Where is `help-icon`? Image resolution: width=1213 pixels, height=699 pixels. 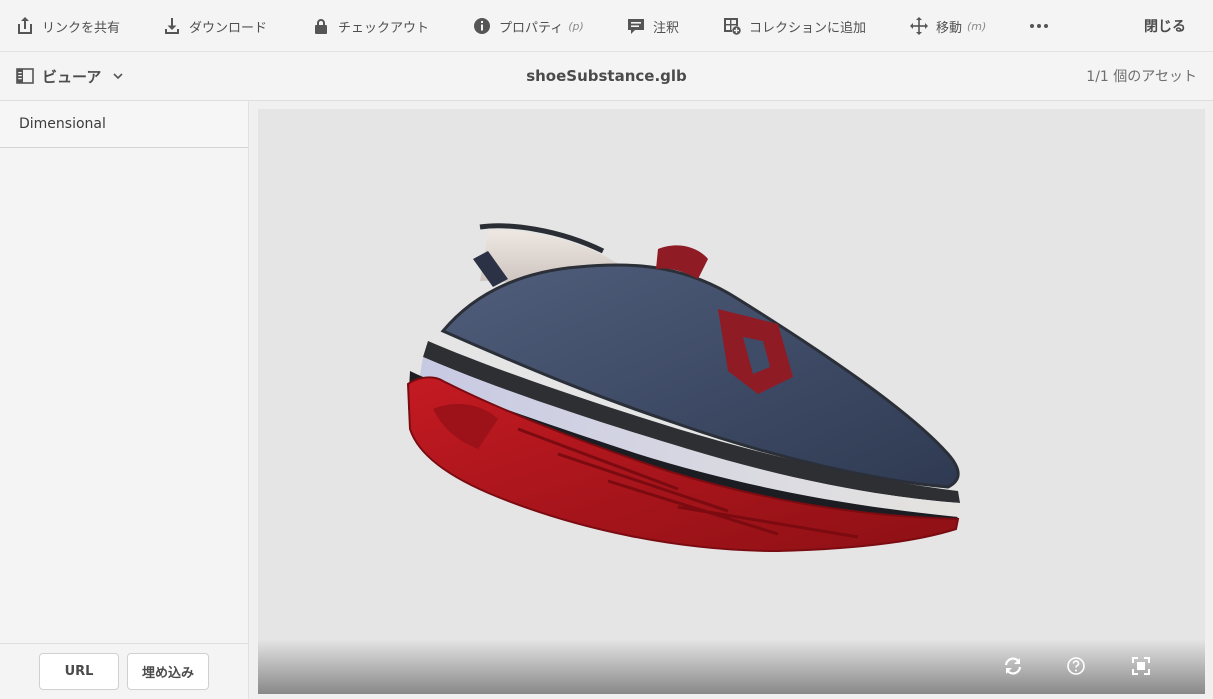 help-icon is located at coordinates (1076, 666).